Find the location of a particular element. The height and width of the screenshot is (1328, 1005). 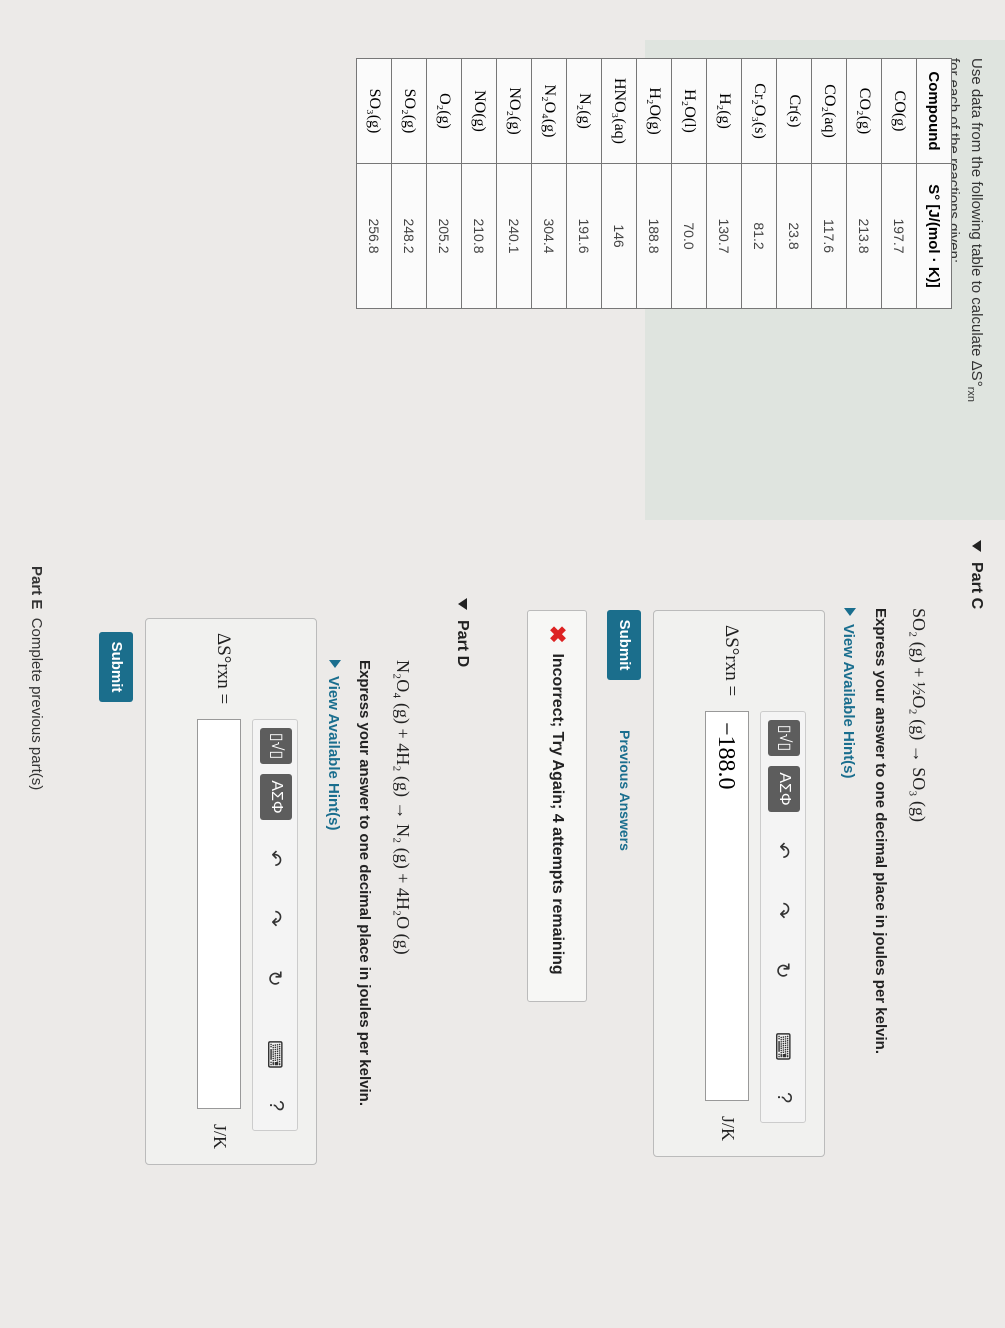

compound-cell: Cr(s) is located at coordinates (794, 111).